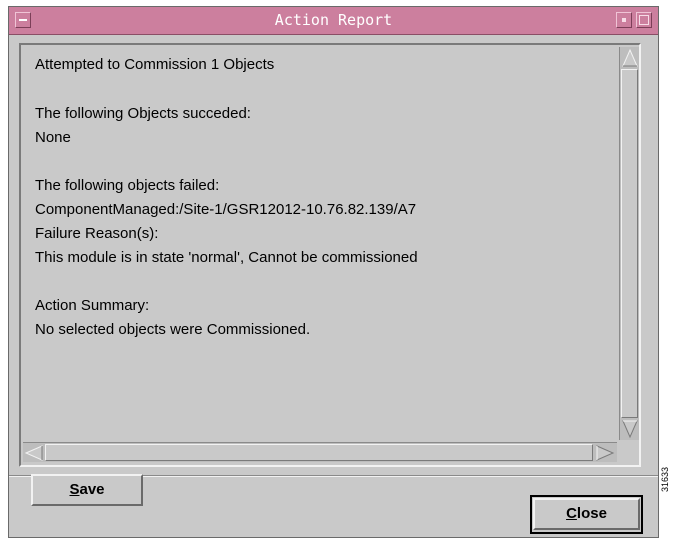 This screenshot has height=543, width=675. I want to click on maximize-icon, so click(644, 20).